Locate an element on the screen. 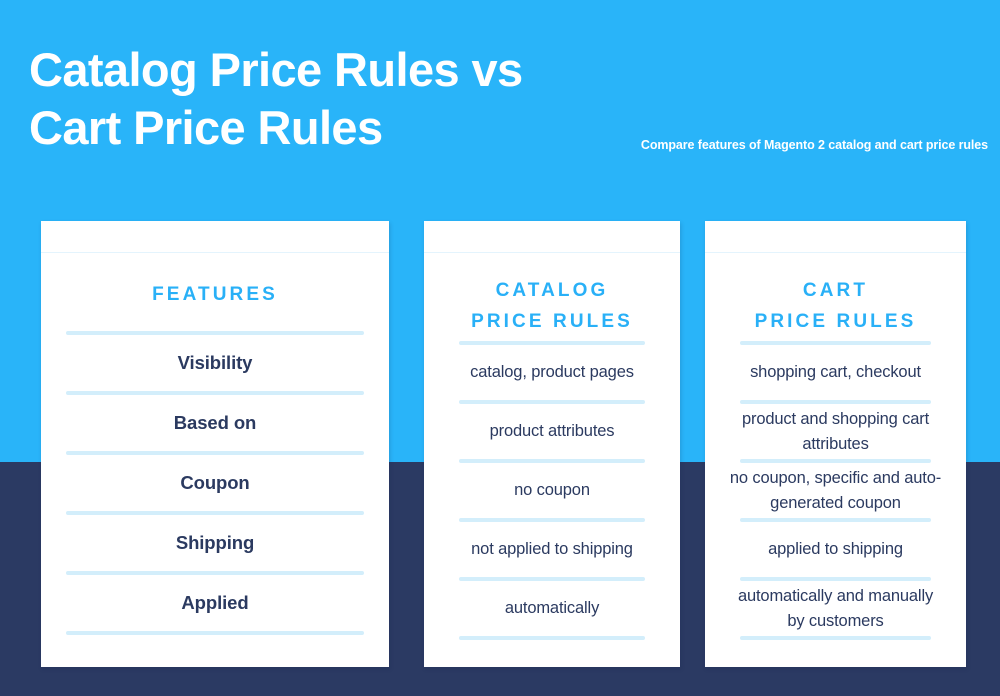  table-row: not applied to shipping is located at coordinates (552, 549).